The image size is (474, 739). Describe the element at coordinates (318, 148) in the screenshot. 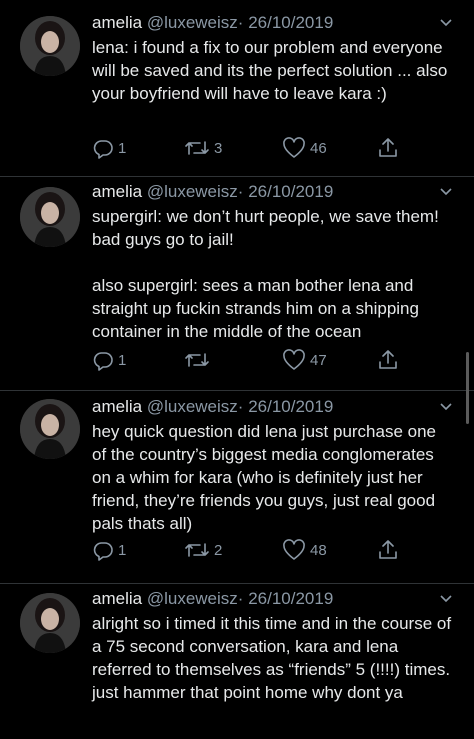

I see `like-count: 46` at that location.